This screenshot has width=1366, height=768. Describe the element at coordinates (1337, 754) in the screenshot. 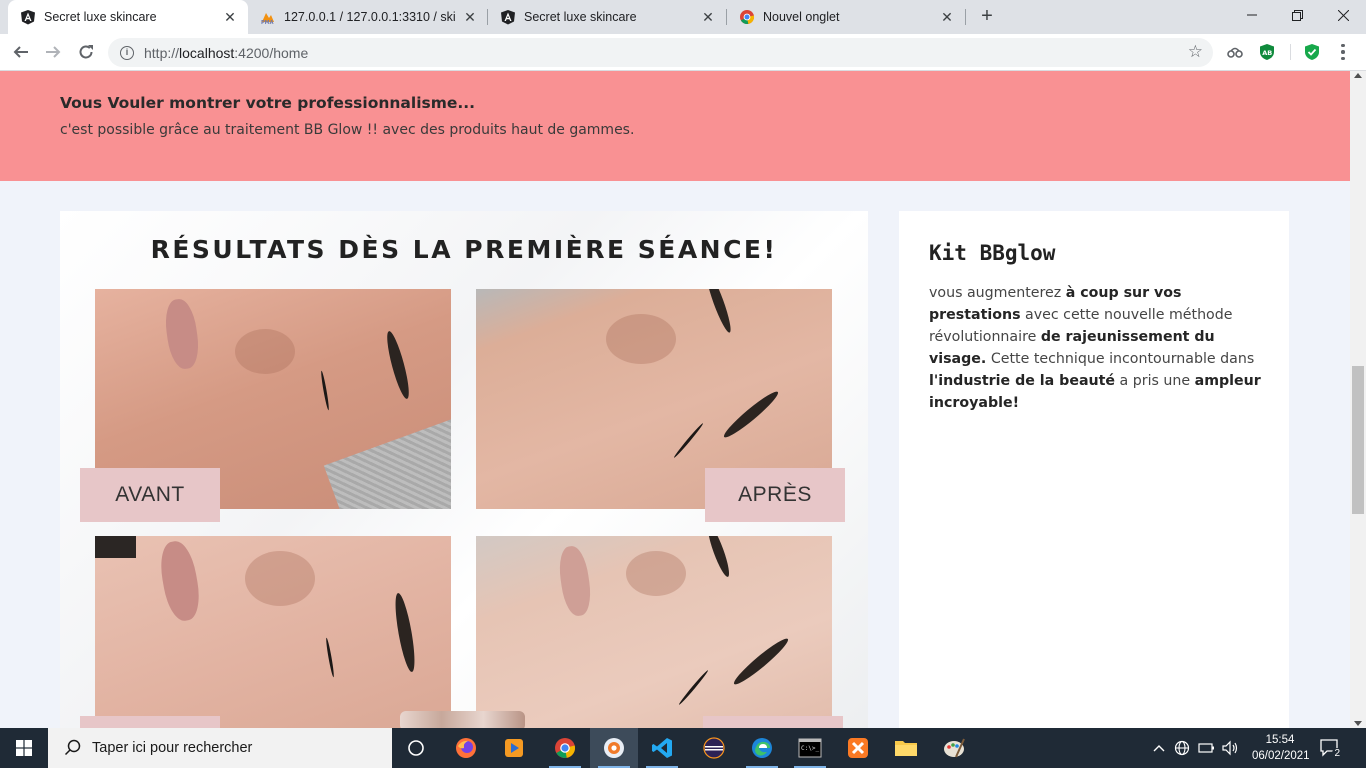

I see `notification-count: 2` at that location.